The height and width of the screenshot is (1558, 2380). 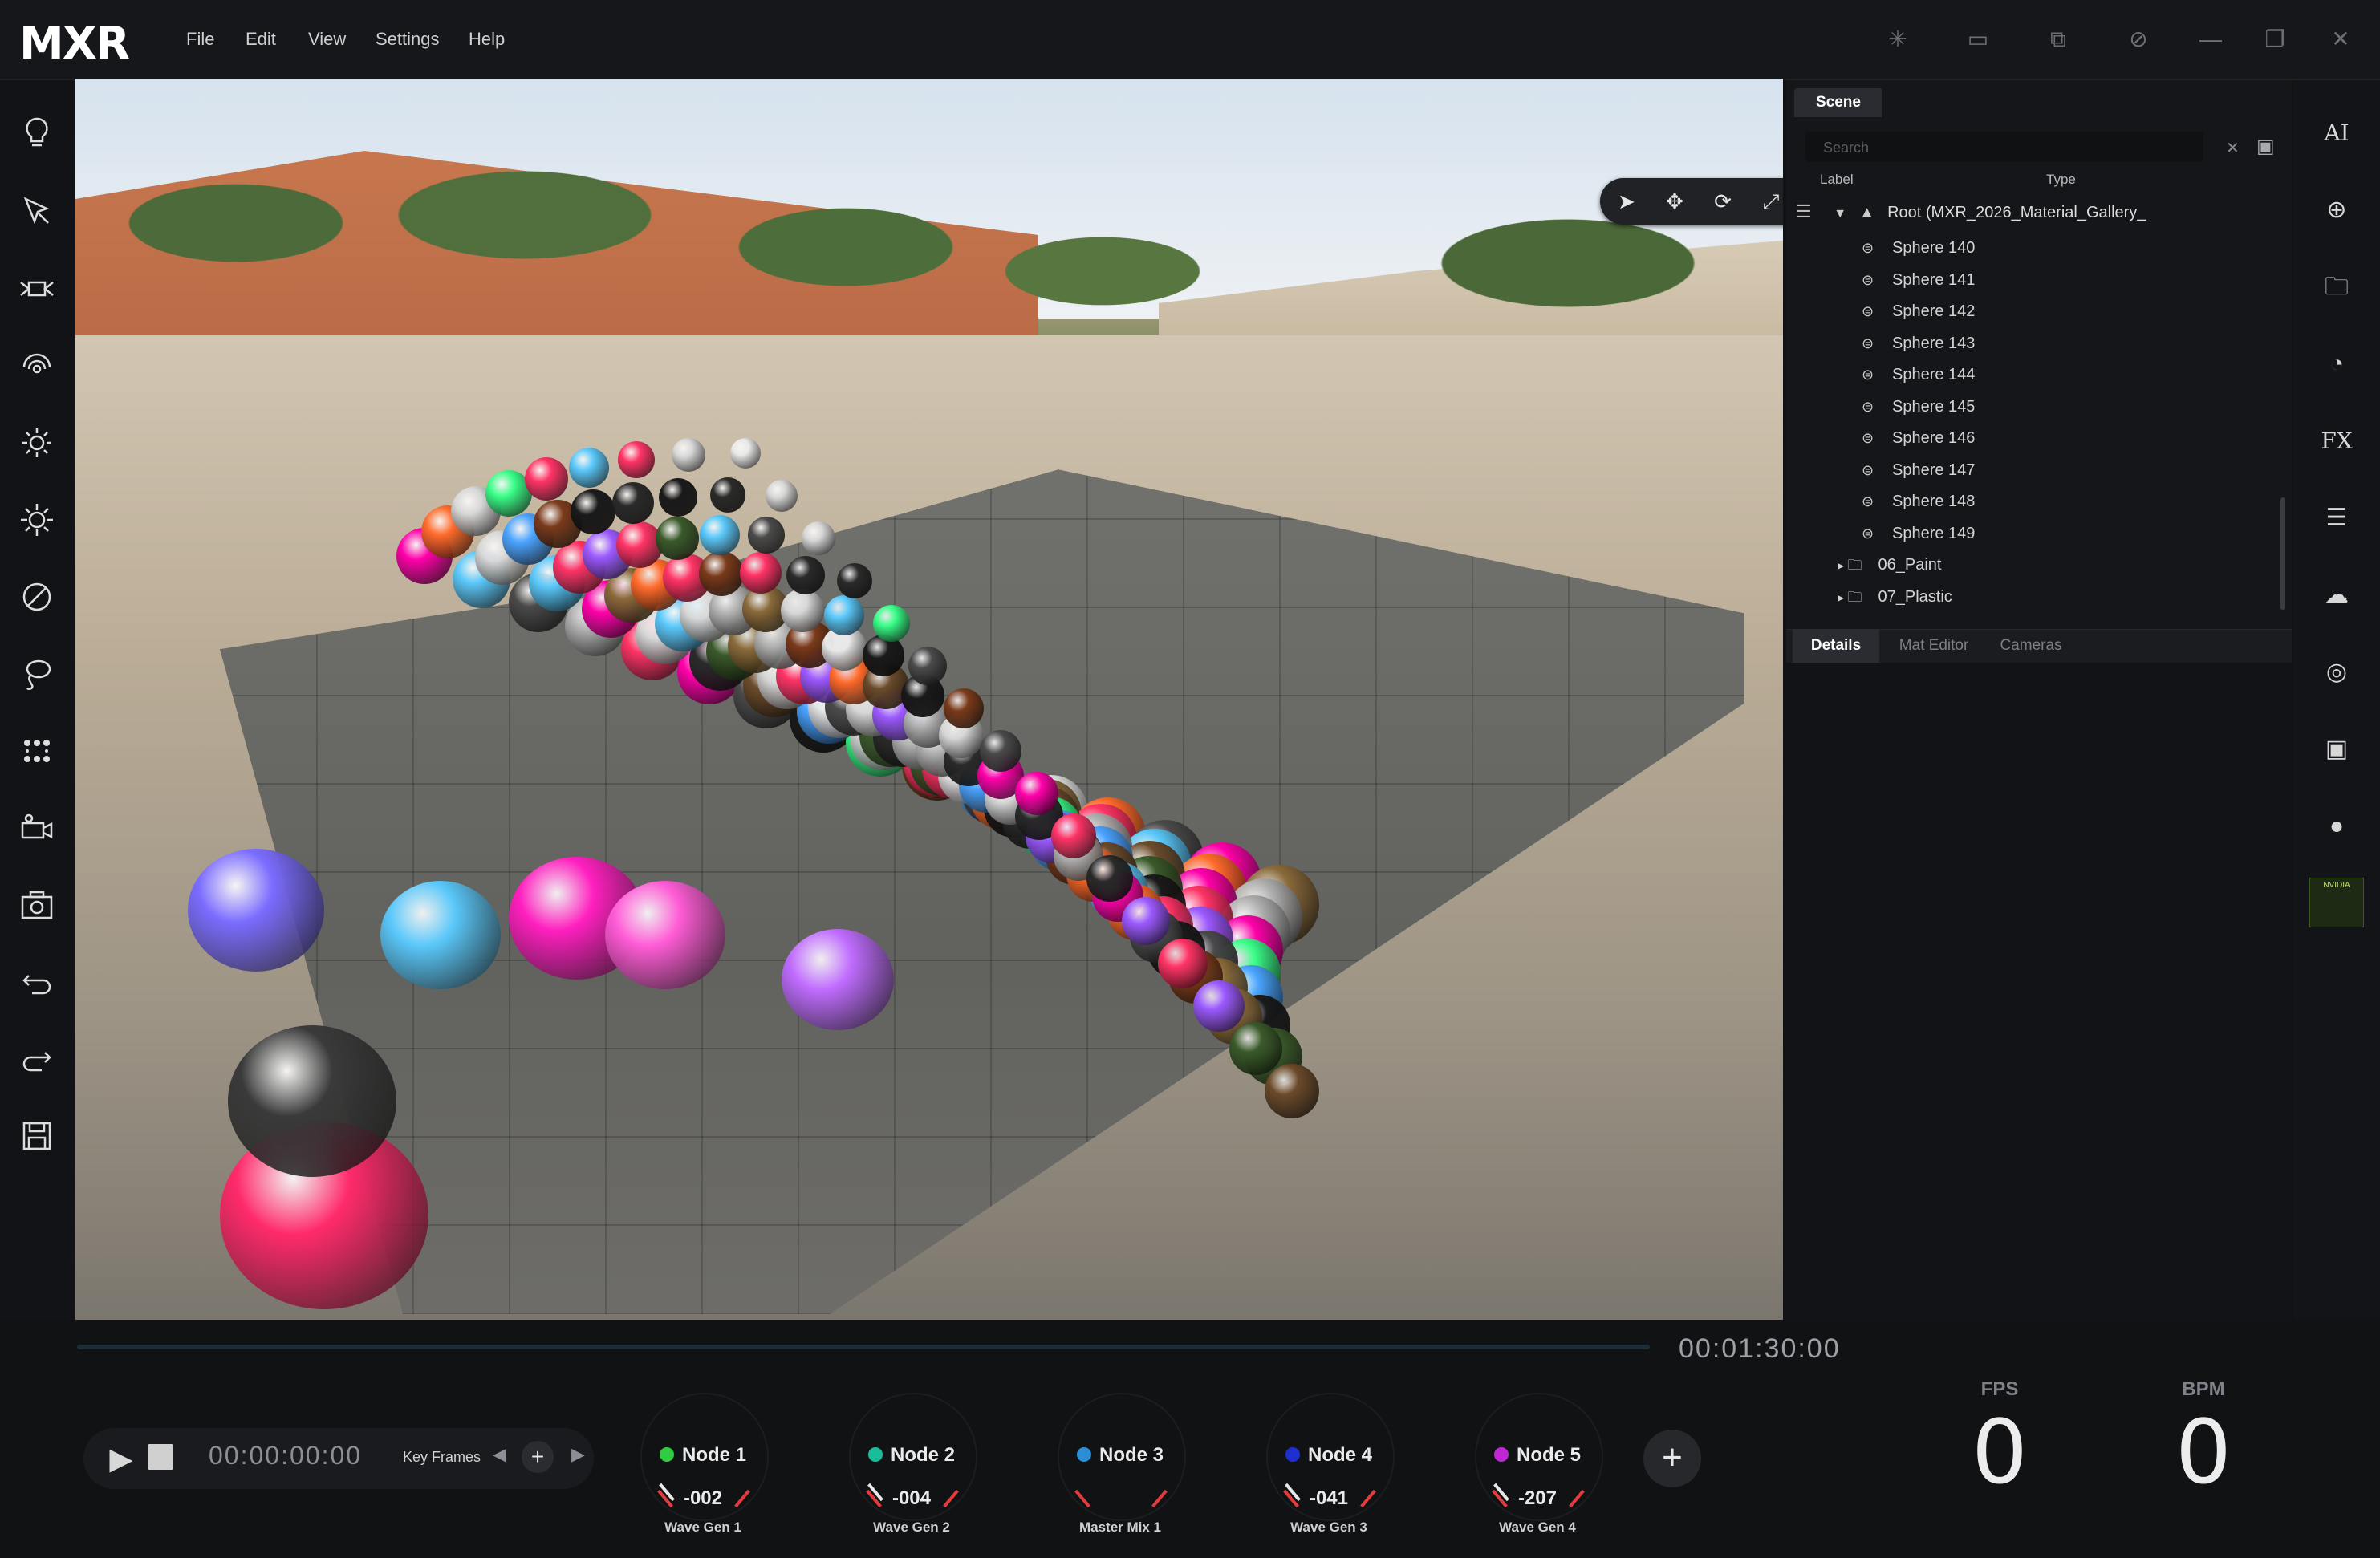 I want to click on tree-item-sphere: ⊜ Sphere 147, so click(x=2070, y=470).